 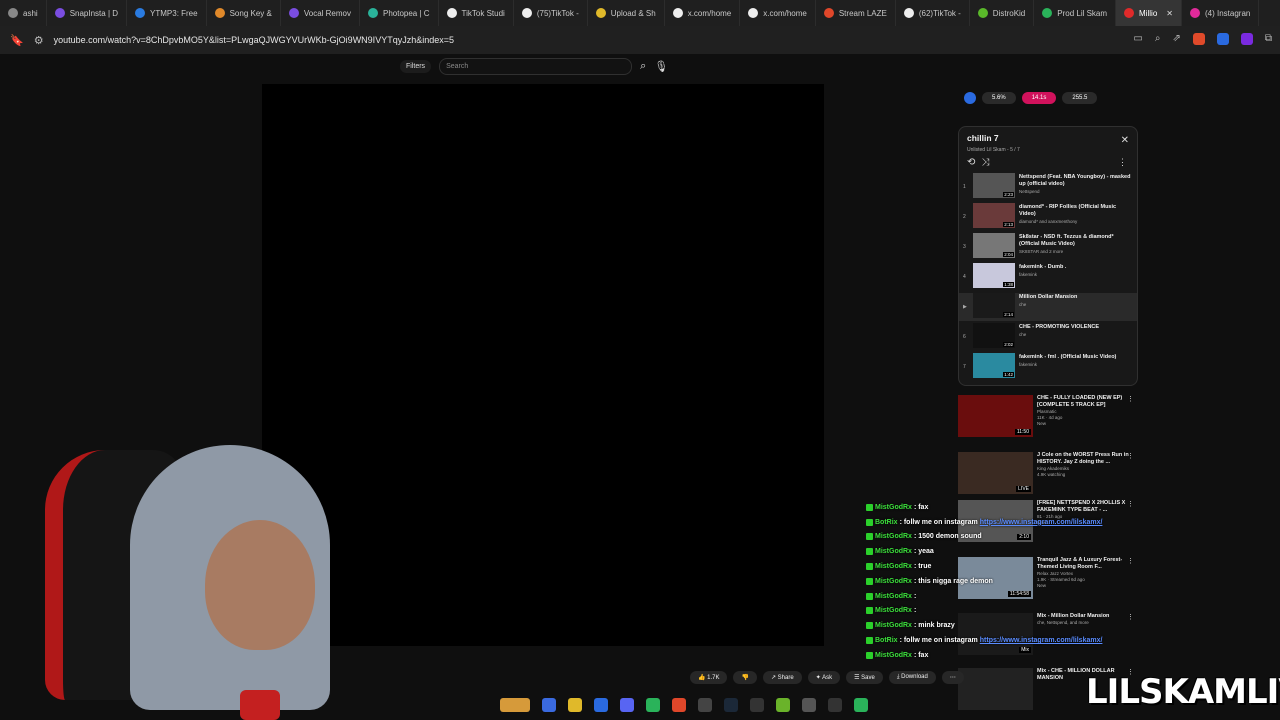 What do you see at coordinates (1076, 331) in the screenshot?
I see `playlist-item-title: CHE - PROMOTING VIOLENCE che` at bounding box center [1076, 331].